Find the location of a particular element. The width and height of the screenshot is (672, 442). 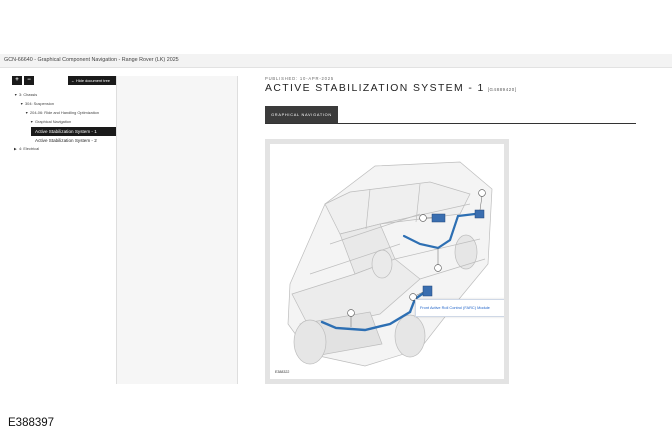

arrow-left-icon: ← is located at coordinates (73, 80).